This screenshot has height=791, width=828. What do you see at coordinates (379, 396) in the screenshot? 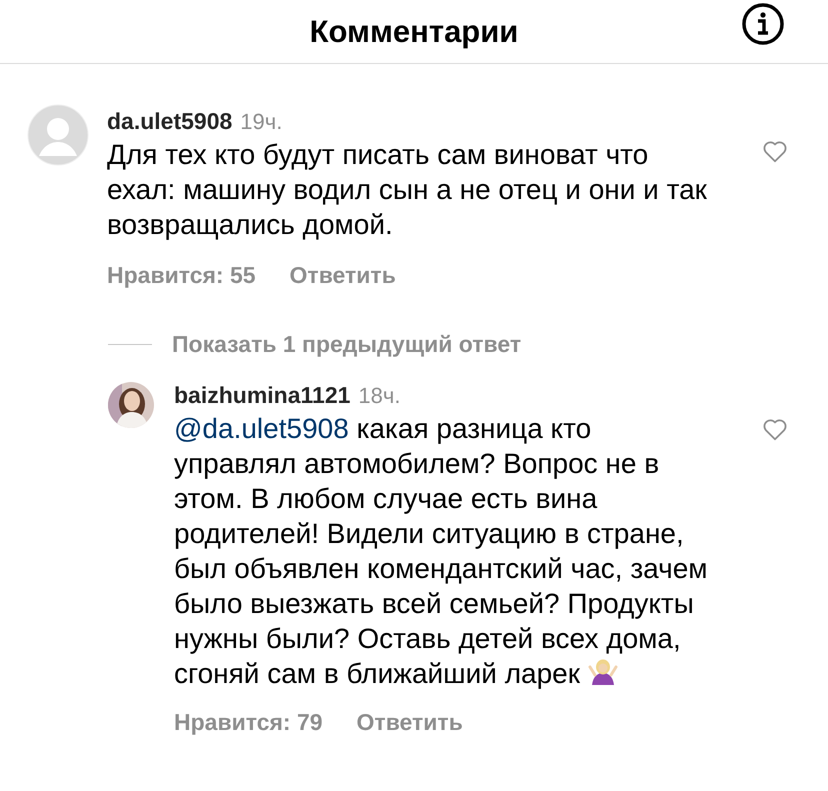
I see `comment-time: 18ч.` at bounding box center [379, 396].